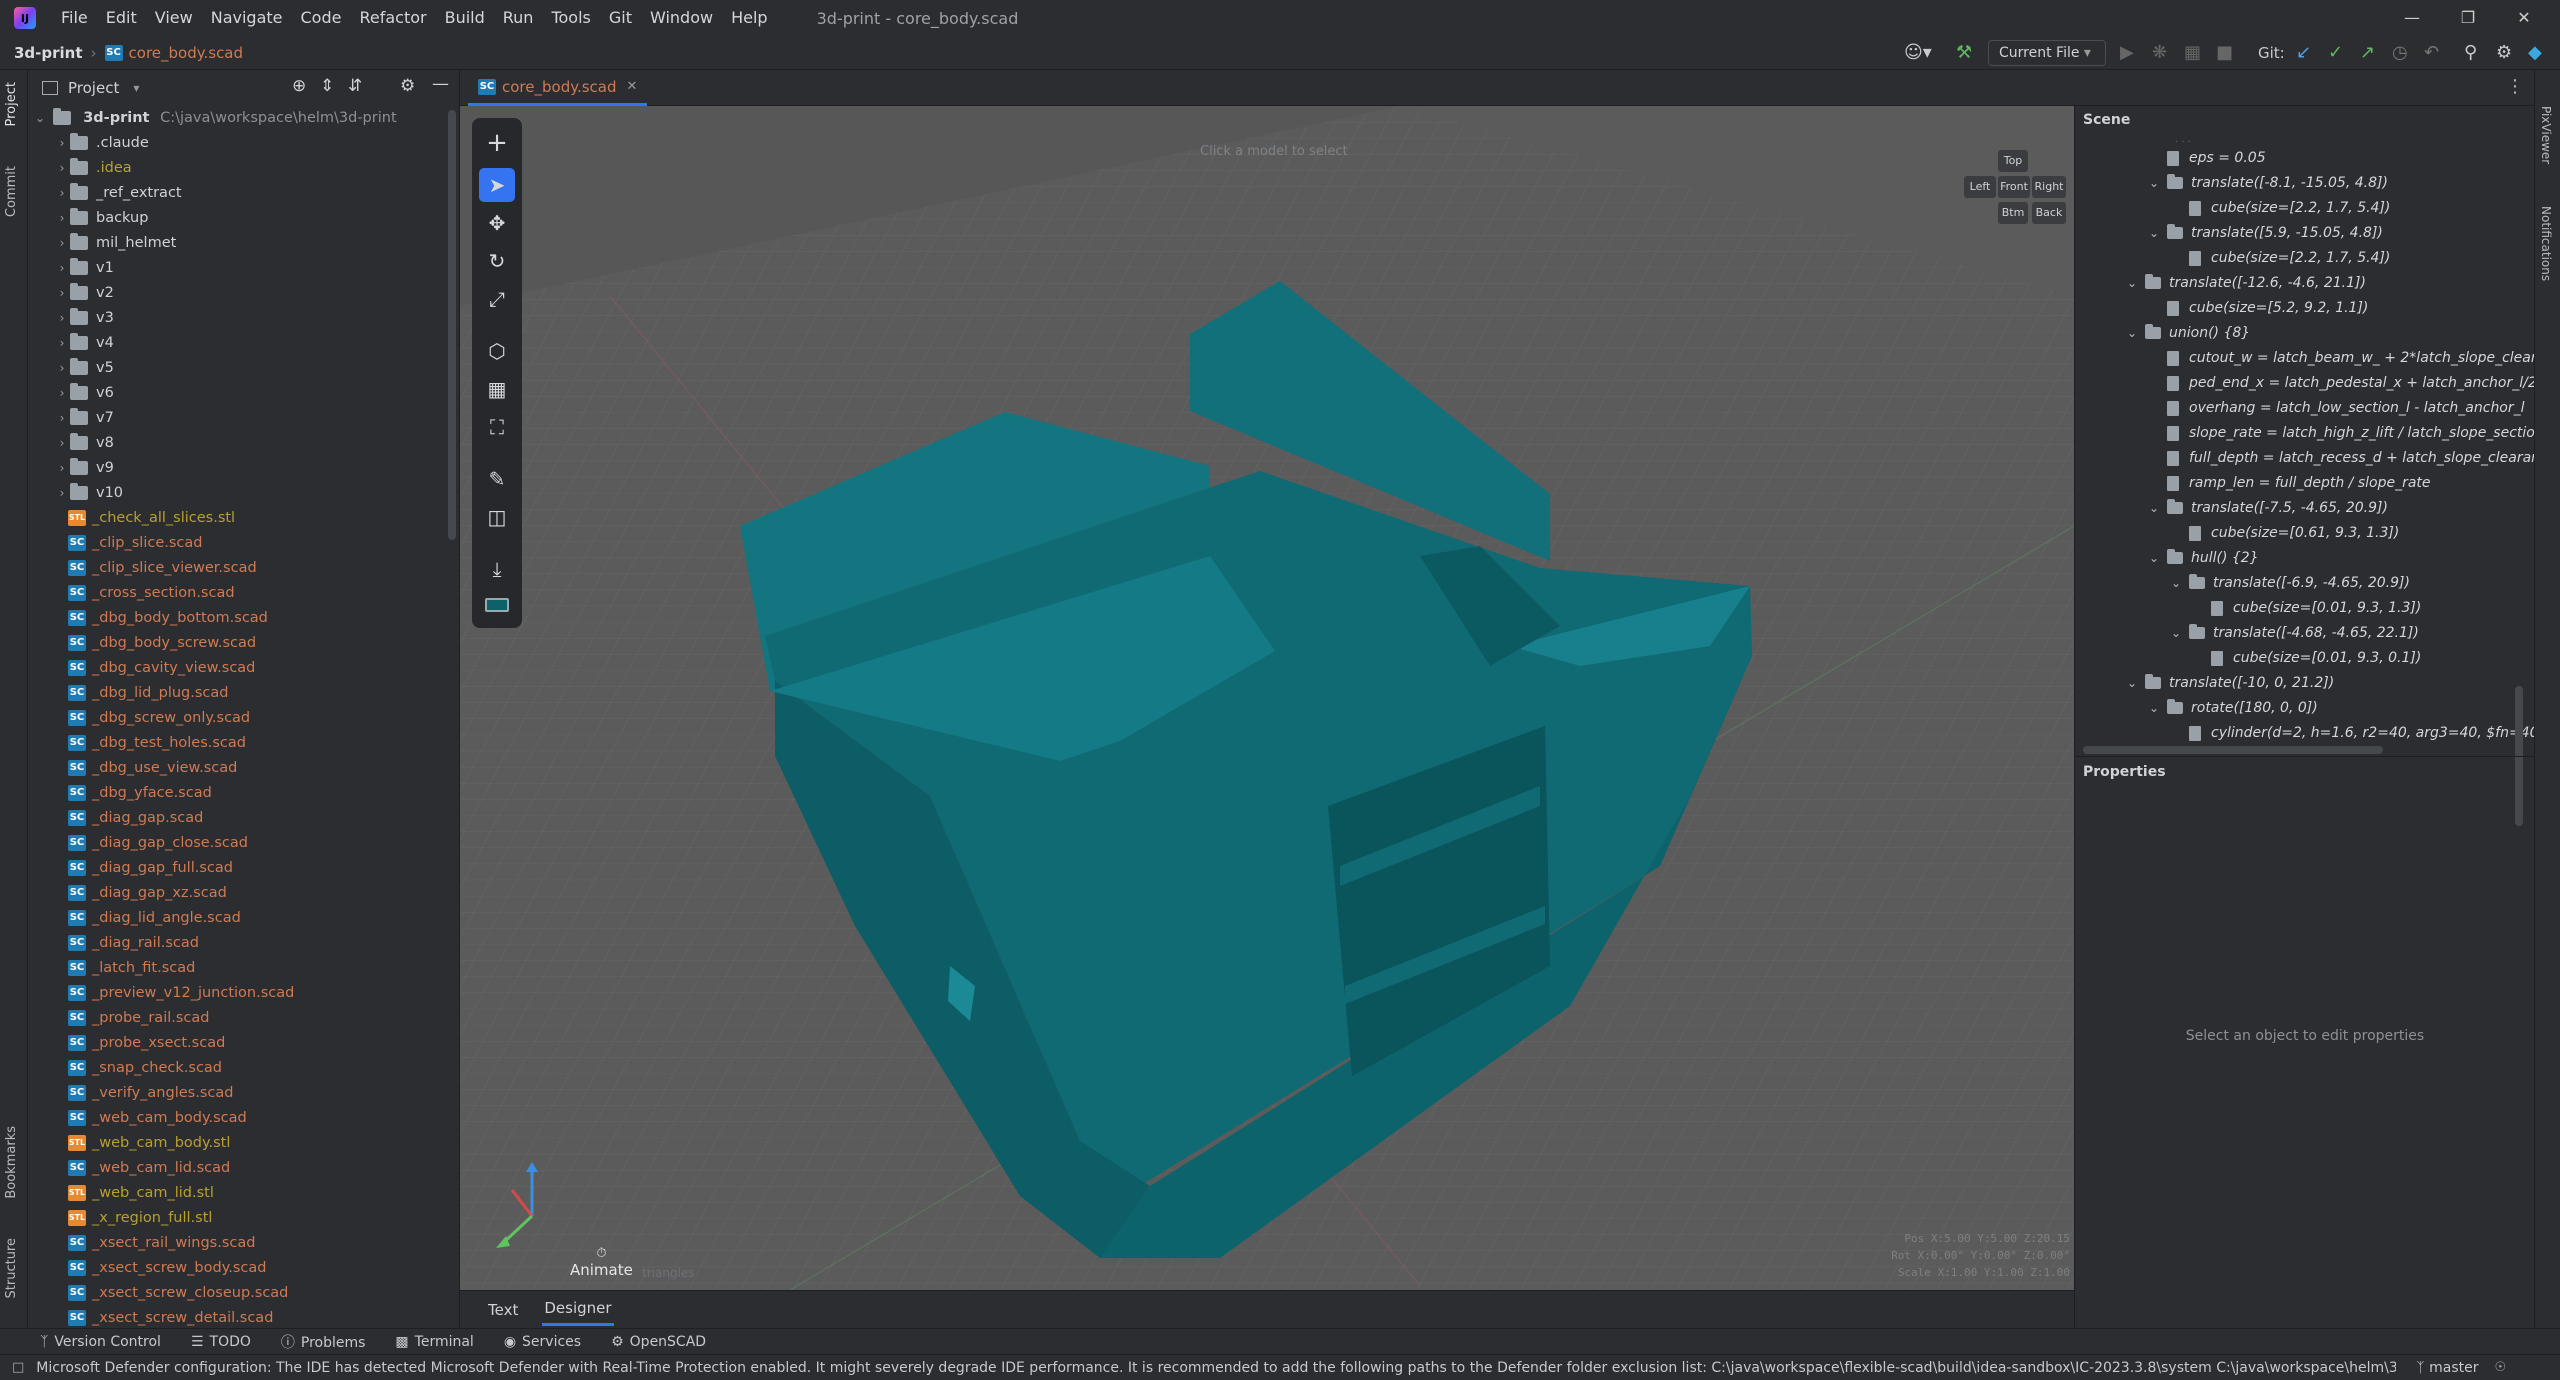  I want to click on tree-folder: › v2, so click(244, 293).